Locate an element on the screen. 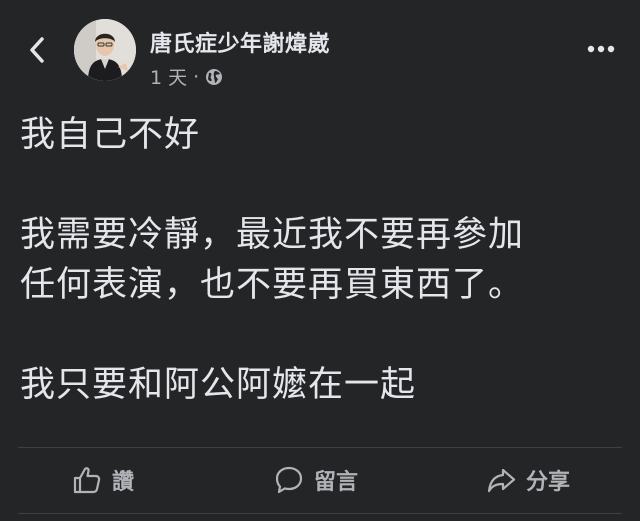 The height and width of the screenshot is (521, 640). share-button: 分享 is located at coordinates (528, 480).